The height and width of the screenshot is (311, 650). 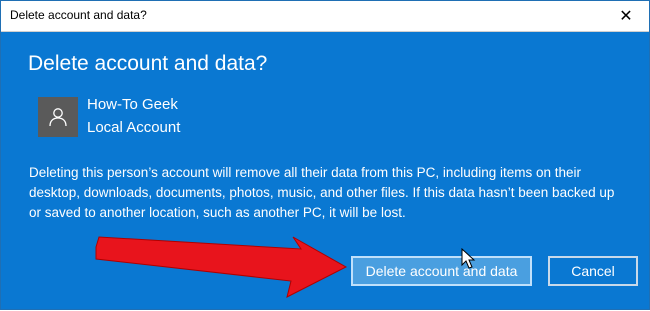 What do you see at coordinates (221, 267) in the screenshot?
I see `annotation-arrow-icon` at bounding box center [221, 267].